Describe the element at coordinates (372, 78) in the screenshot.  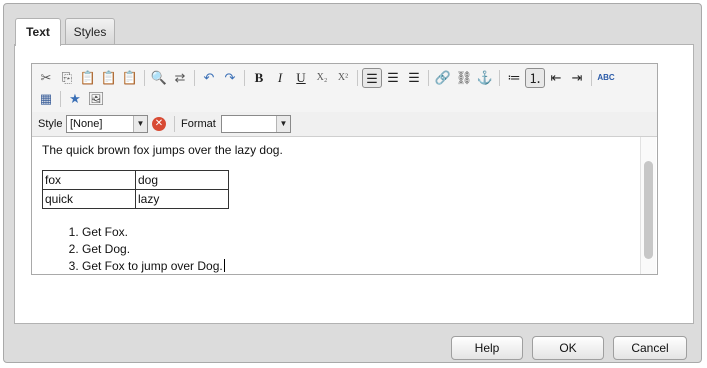
I see `align-left-icon: ☰` at that location.